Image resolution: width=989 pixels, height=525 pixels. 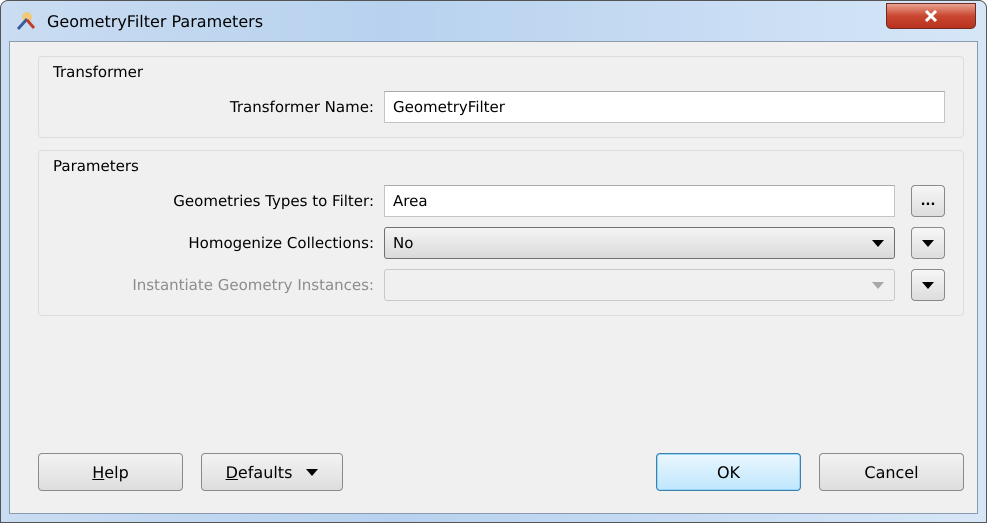 What do you see at coordinates (301, 107) in the screenshot?
I see `field-label: Transformer Name:` at bounding box center [301, 107].